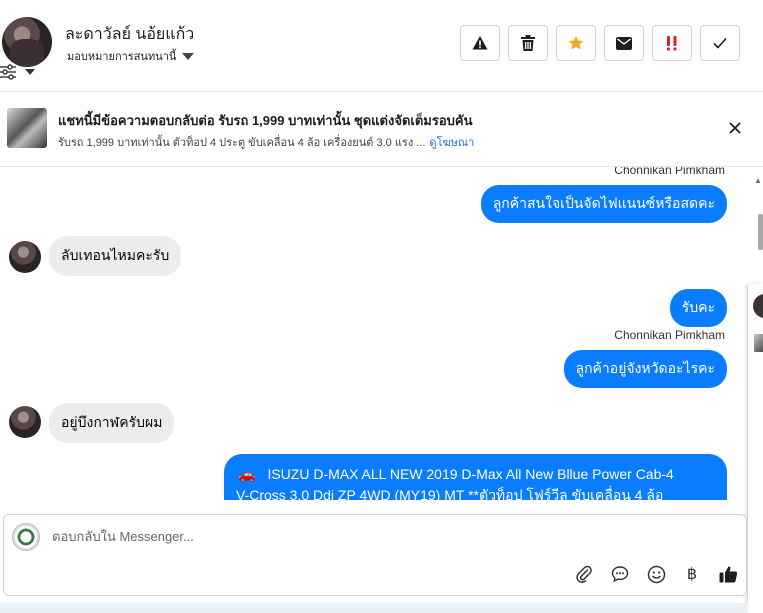 This screenshot has width=763, height=613. I want to click on payment-button: ฿, so click(692, 574).